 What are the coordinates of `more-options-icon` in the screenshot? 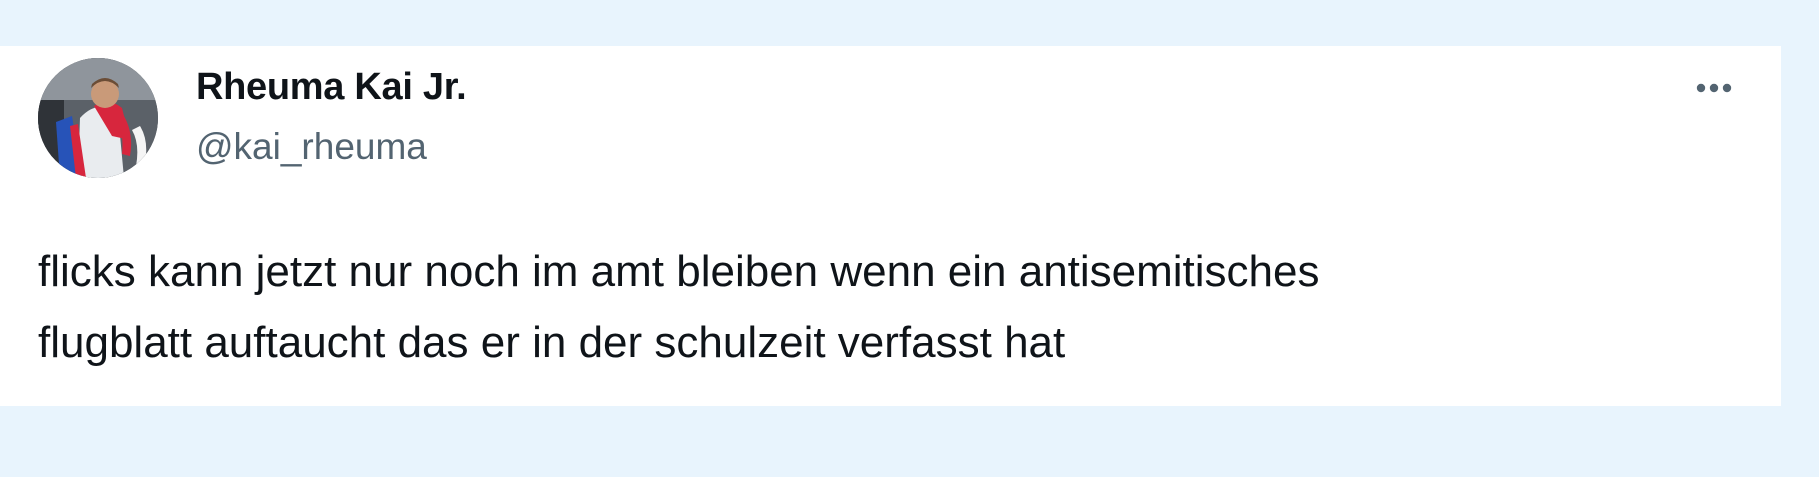 It's located at (1714, 88).